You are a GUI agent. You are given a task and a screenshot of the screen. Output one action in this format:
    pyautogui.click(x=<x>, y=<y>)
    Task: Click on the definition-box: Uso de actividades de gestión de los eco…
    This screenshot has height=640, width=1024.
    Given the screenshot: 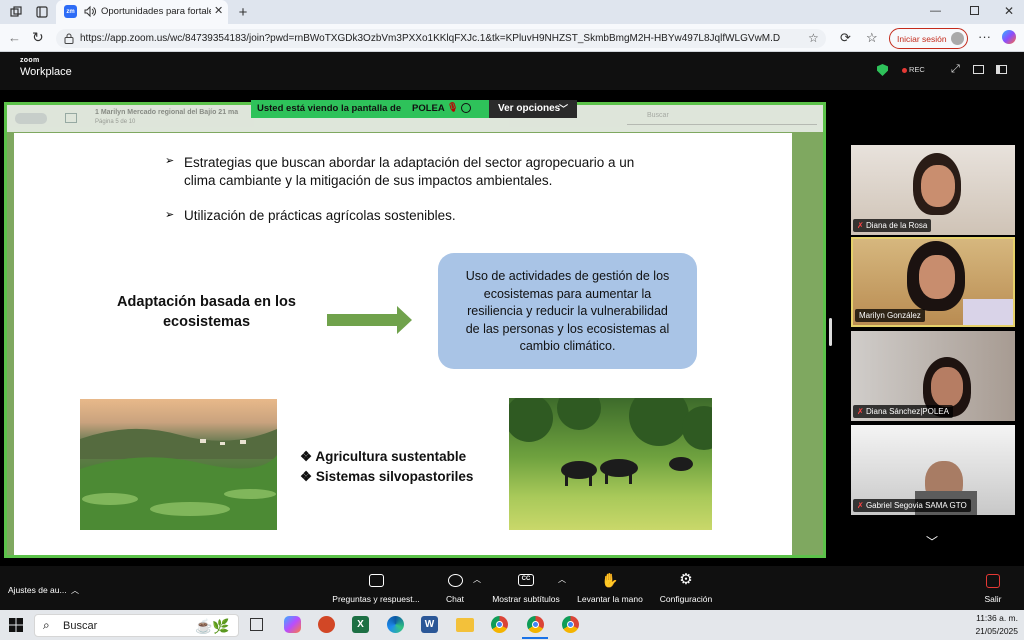 What is the action you would take?
    pyautogui.click(x=567, y=311)
    